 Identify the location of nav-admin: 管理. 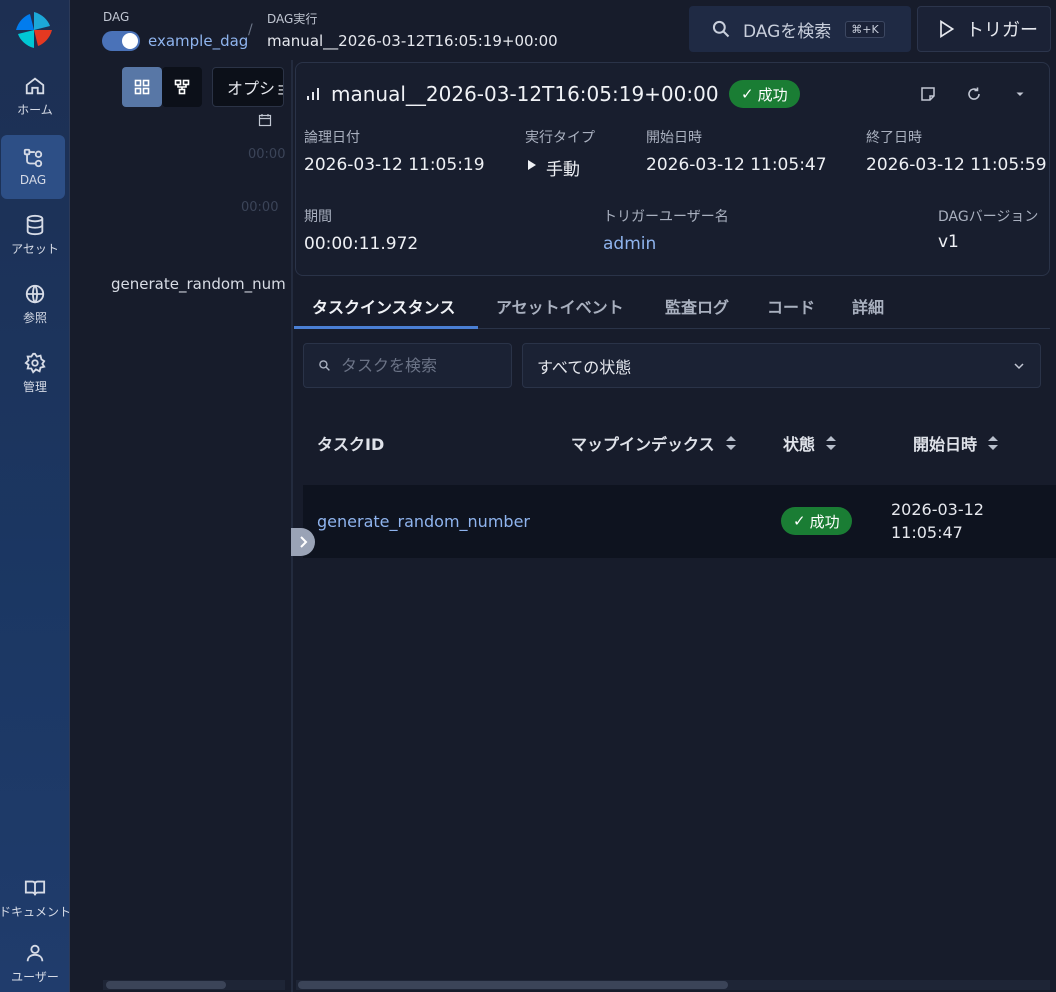
(35, 373).